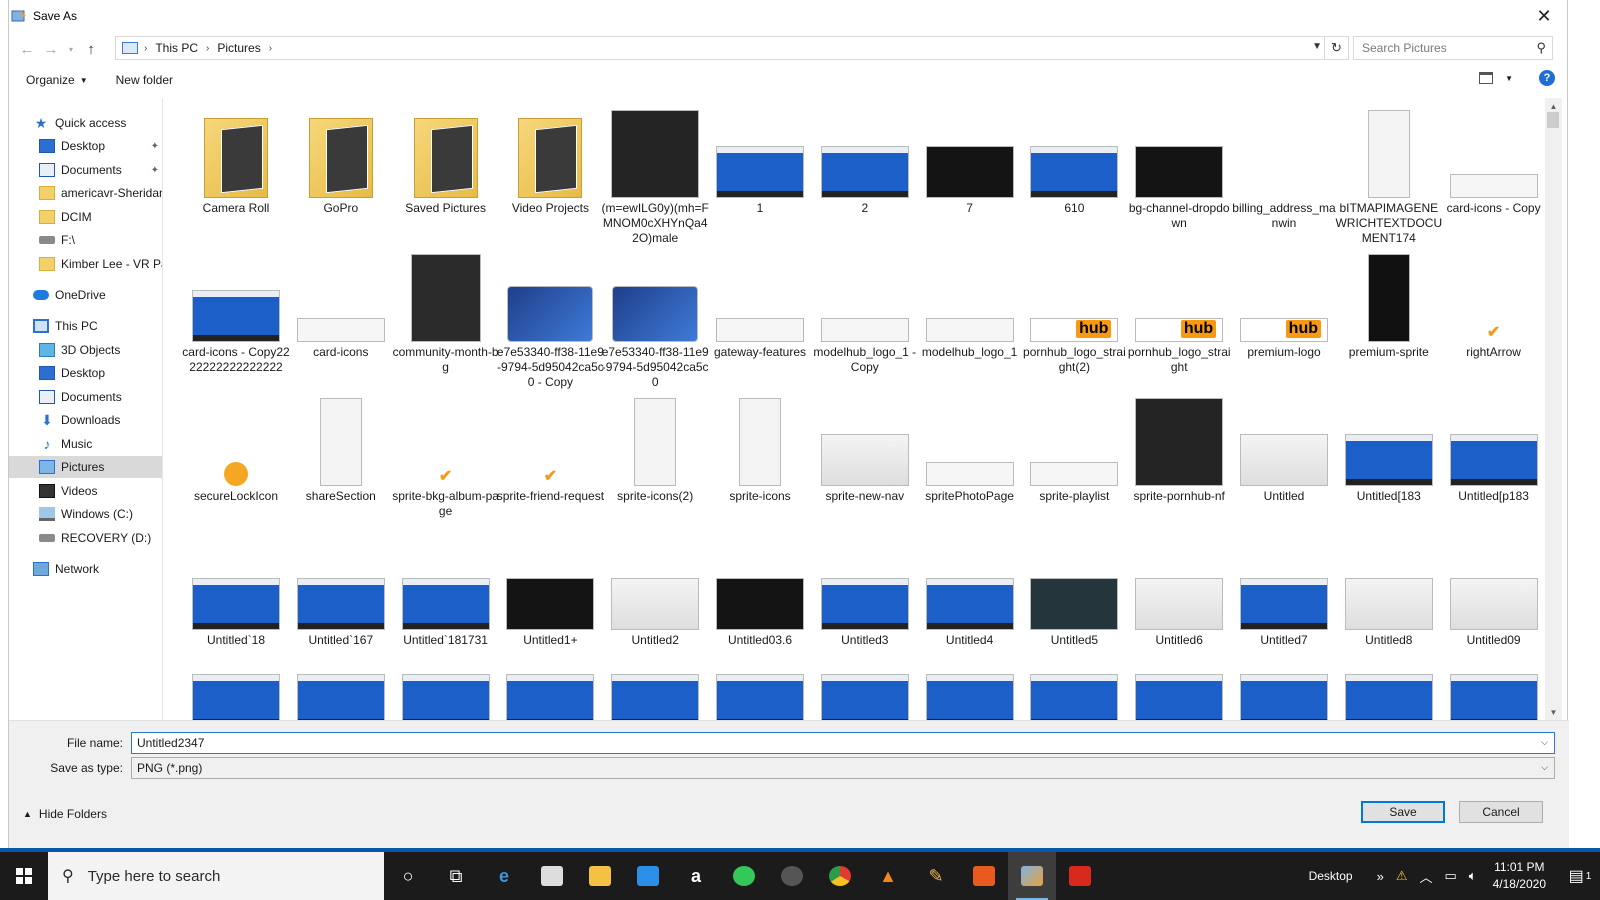 This screenshot has width=1600, height=900. Describe the element at coordinates (792, 876) in the screenshot. I see `camera-app-icon` at that location.